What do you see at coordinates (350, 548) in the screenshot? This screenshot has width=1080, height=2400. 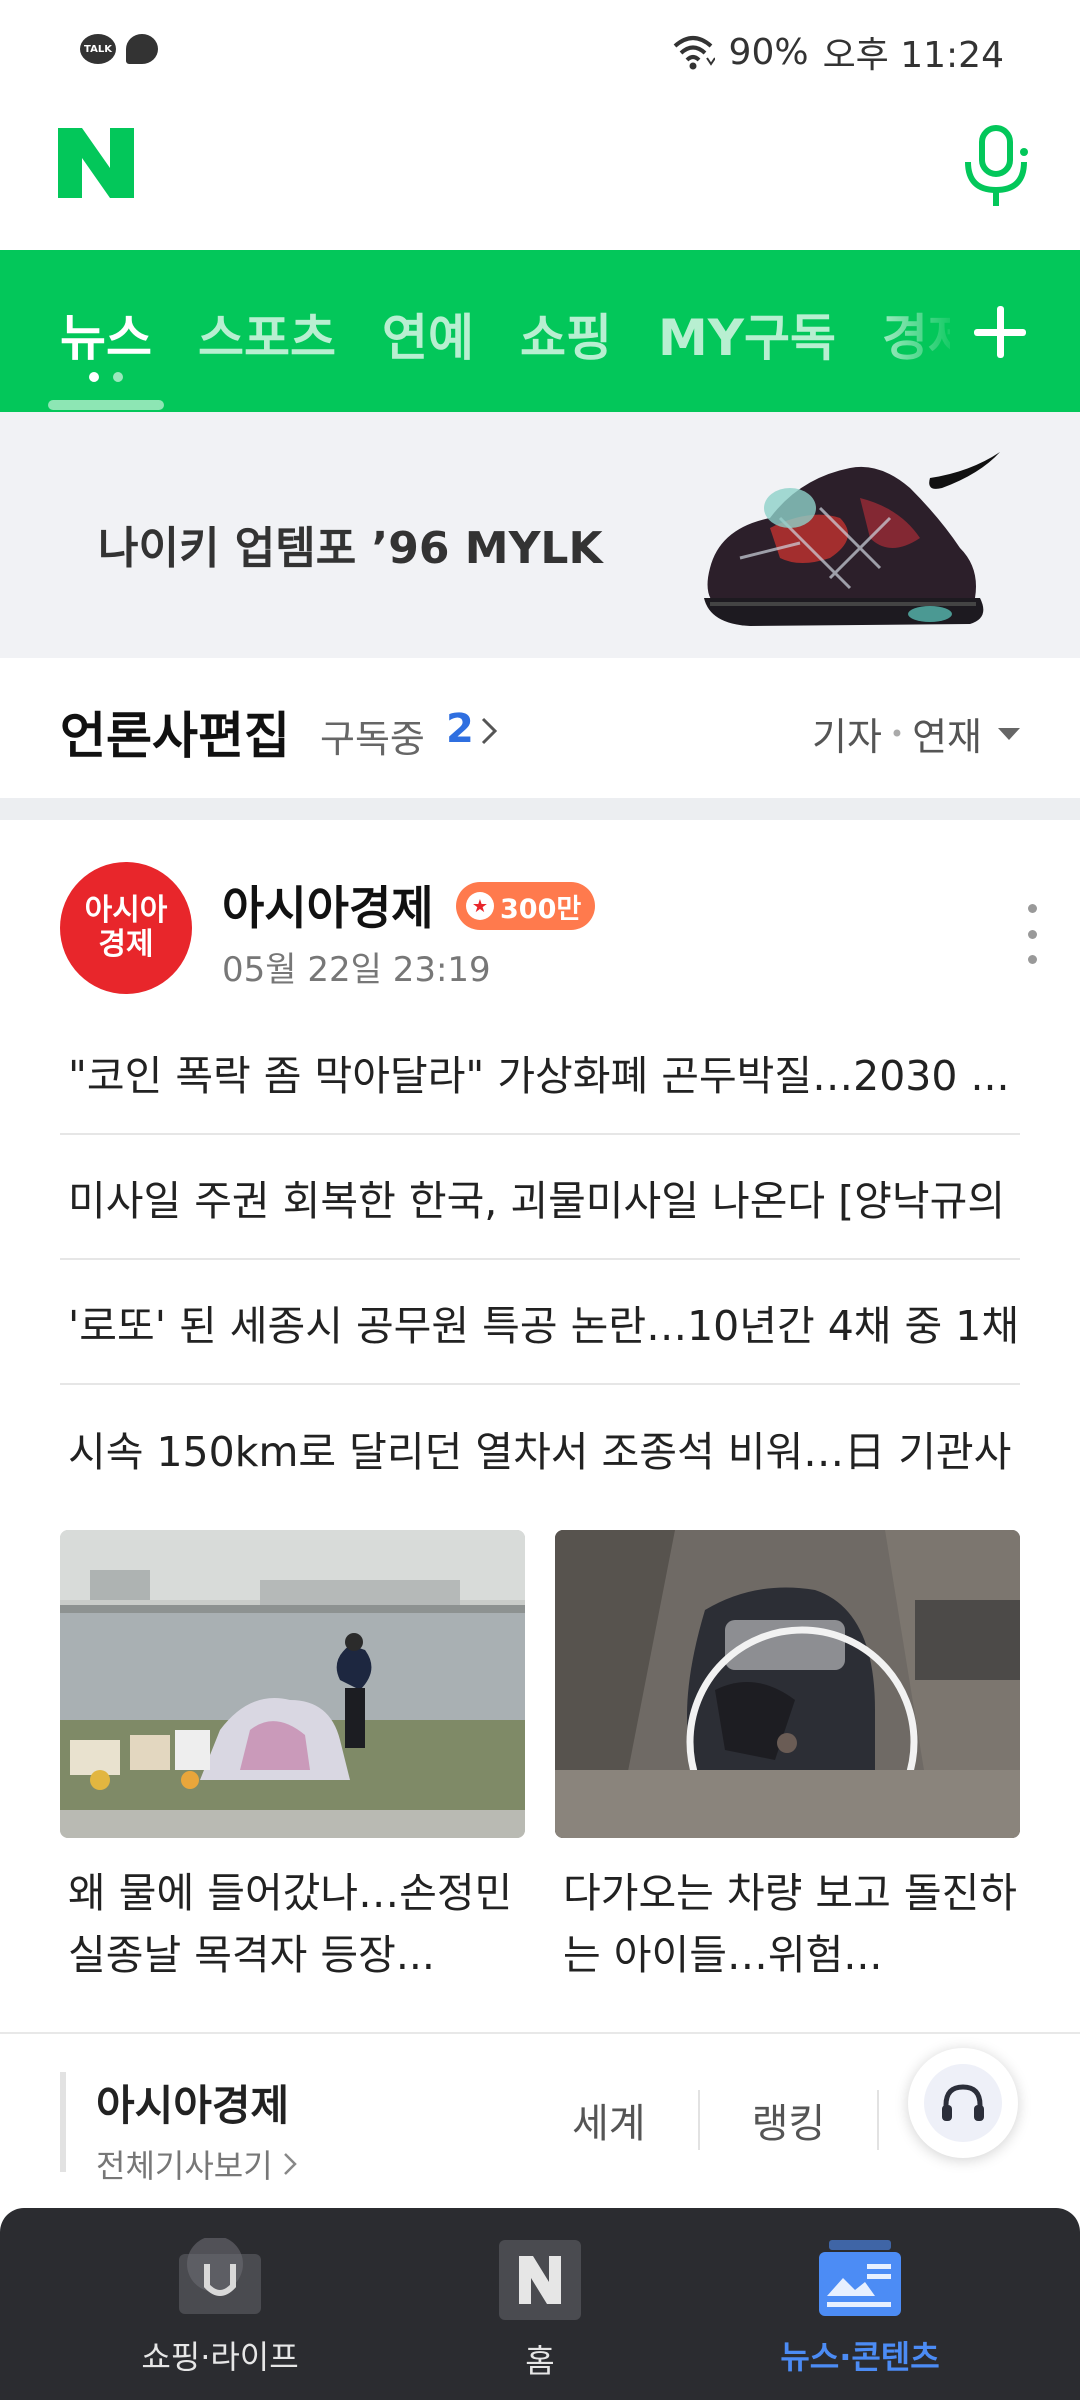 I see `ad-text: 나이키 업템포 ’96 MYLK` at bounding box center [350, 548].